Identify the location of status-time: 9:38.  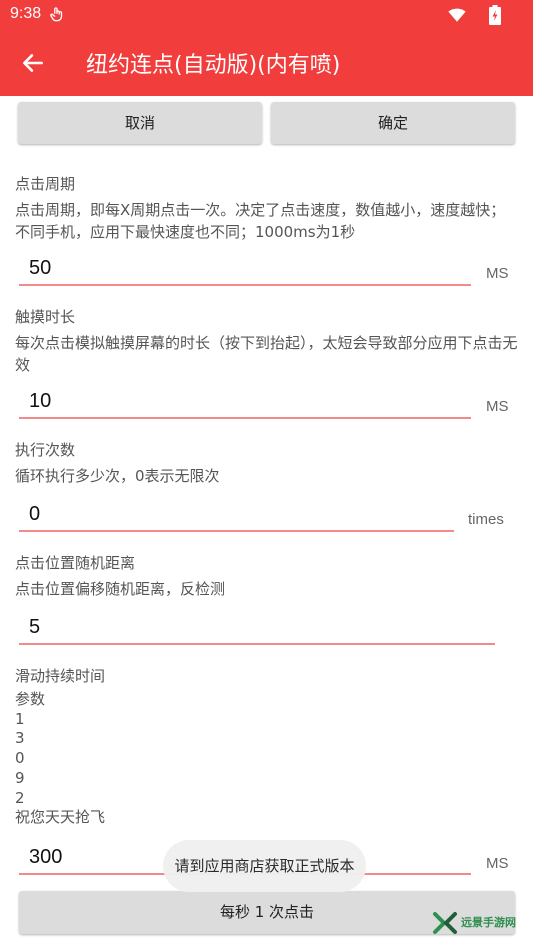
(26, 13).